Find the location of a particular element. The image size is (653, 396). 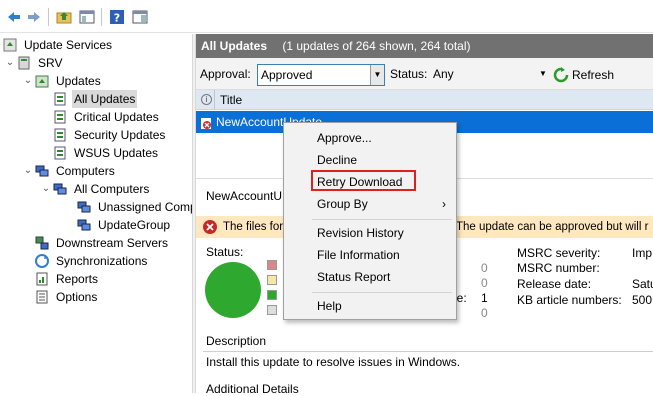

status-dropdown: Any ▼ is located at coordinates (490, 75).